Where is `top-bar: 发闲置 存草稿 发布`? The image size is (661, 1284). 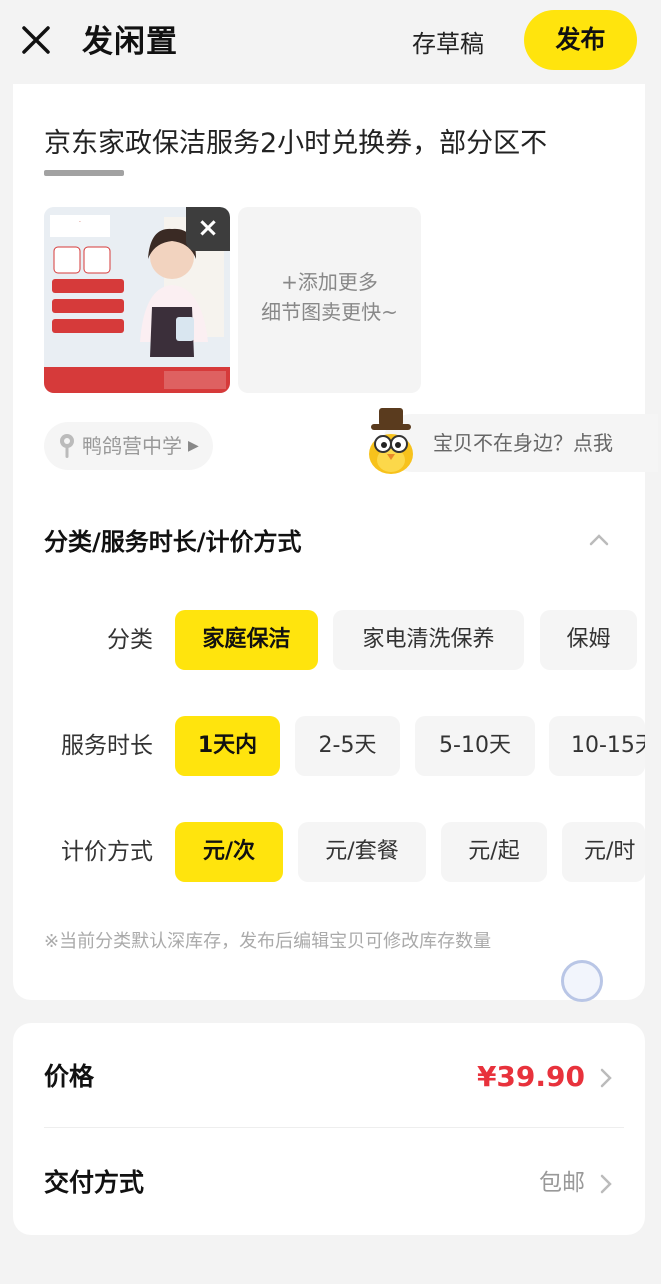
top-bar: 发闲置 存草稿 发布 is located at coordinates (330, 42).